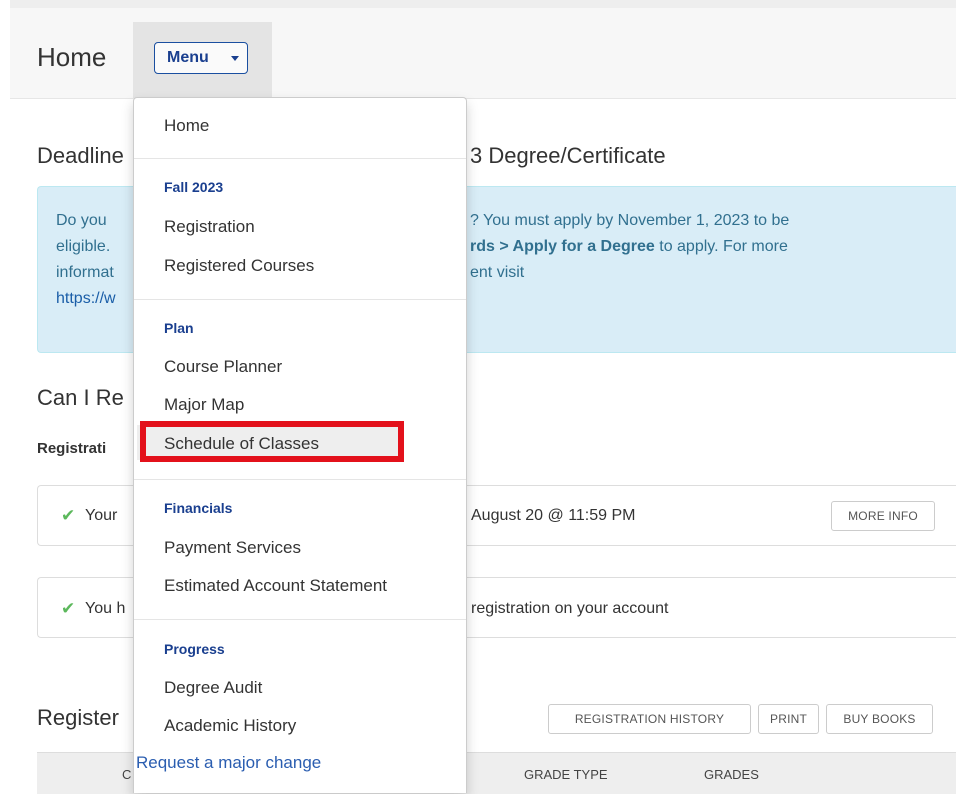 Image resolution: width=956 pixels, height=794 pixels. What do you see at coordinates (553, 515) in the screenshot?
I see `panel1-text-right: August 20 @ 11:59 PM` at bounding box center [553, 515].